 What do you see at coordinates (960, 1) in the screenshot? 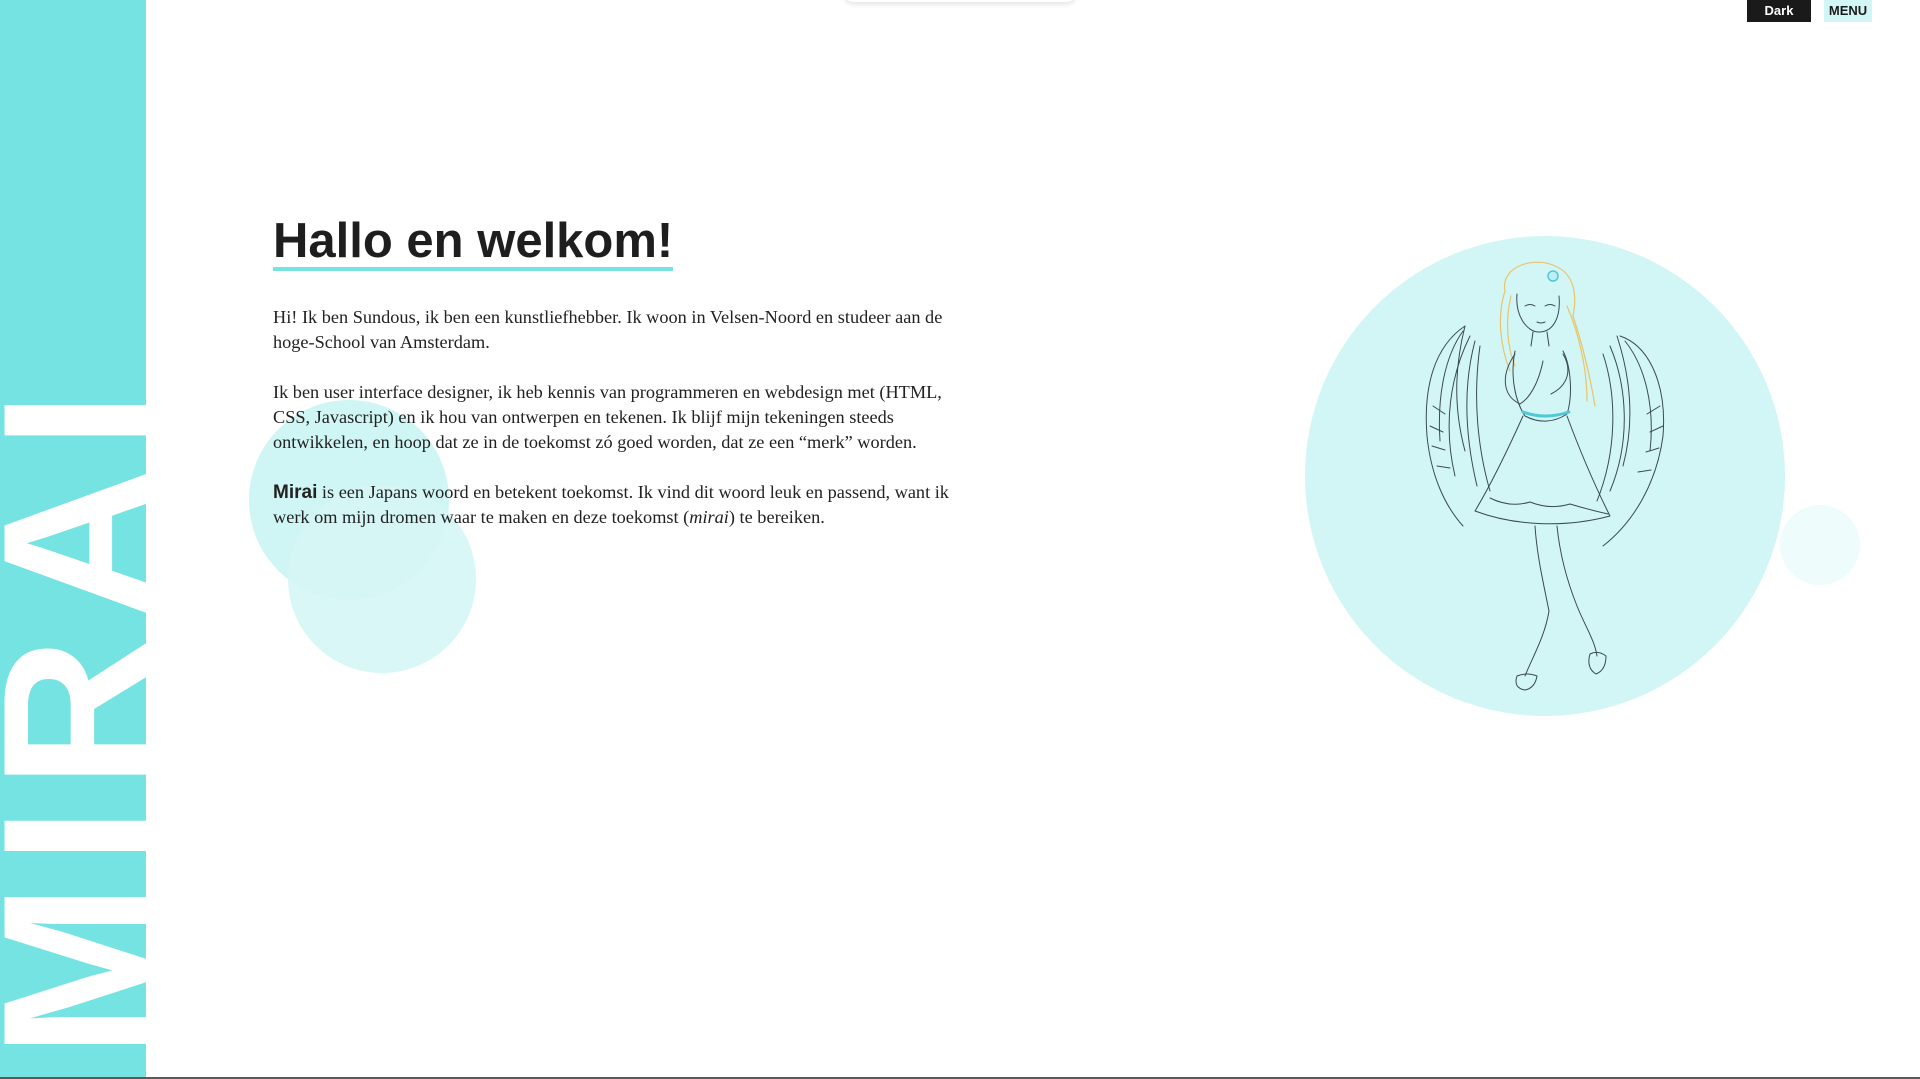
I see `top-notch` at bounding box center [960, 1].